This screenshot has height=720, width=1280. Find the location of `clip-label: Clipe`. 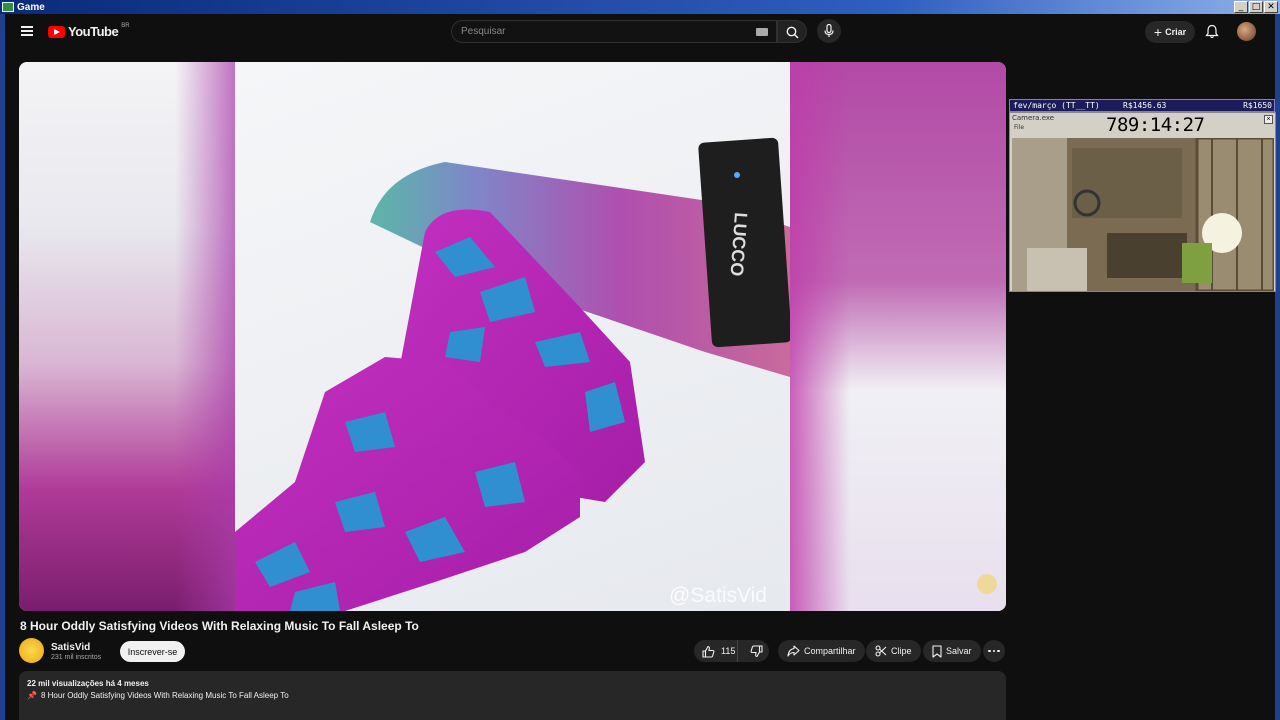

clip-label: Clipe is located at coordinates (901, 651).